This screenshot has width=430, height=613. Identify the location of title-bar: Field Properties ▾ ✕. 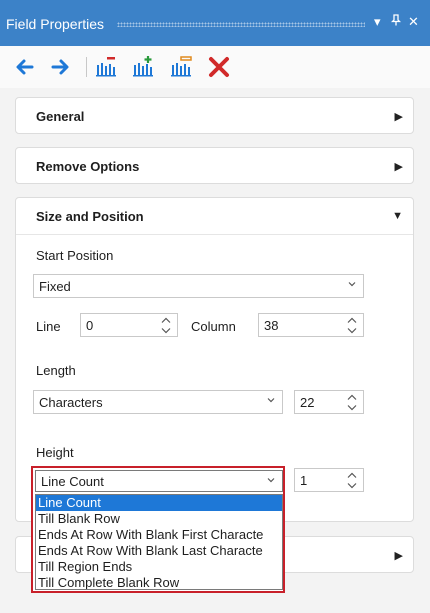
(215, 23).